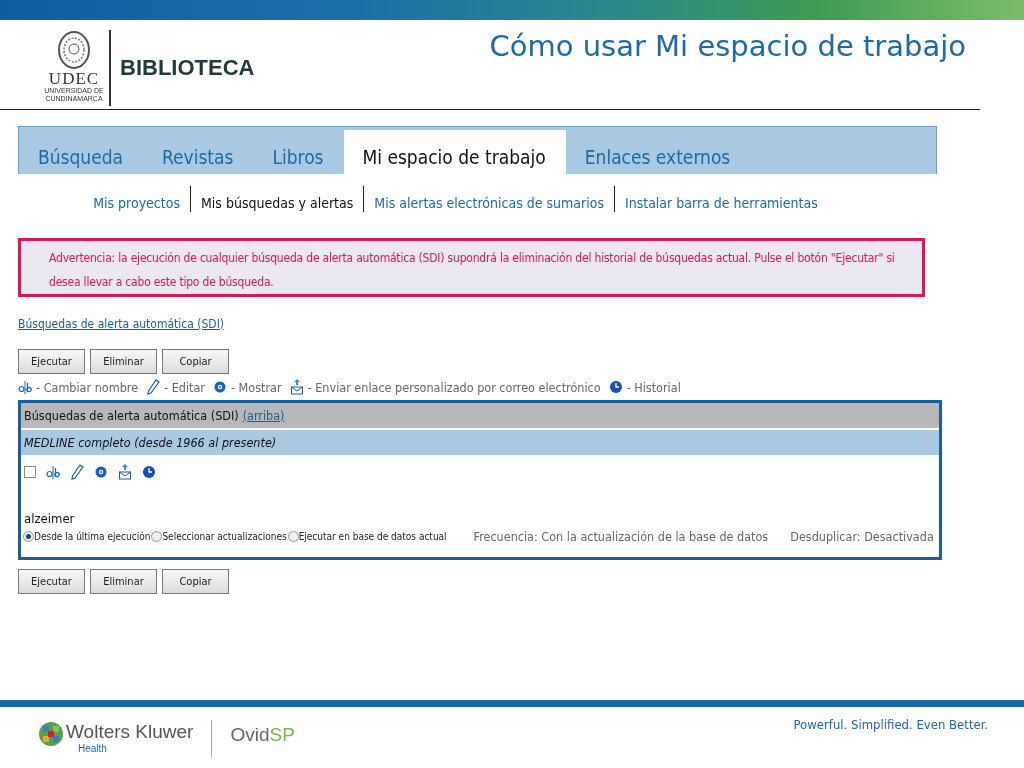  I want to click on legend-label: - Enviar enlace personalizado por correo electrónico, so click(454, 387).